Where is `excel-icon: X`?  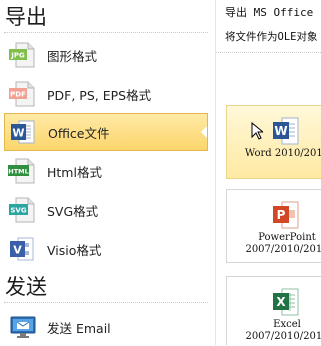
excel-icon: X is located at coordinates (286, 302).